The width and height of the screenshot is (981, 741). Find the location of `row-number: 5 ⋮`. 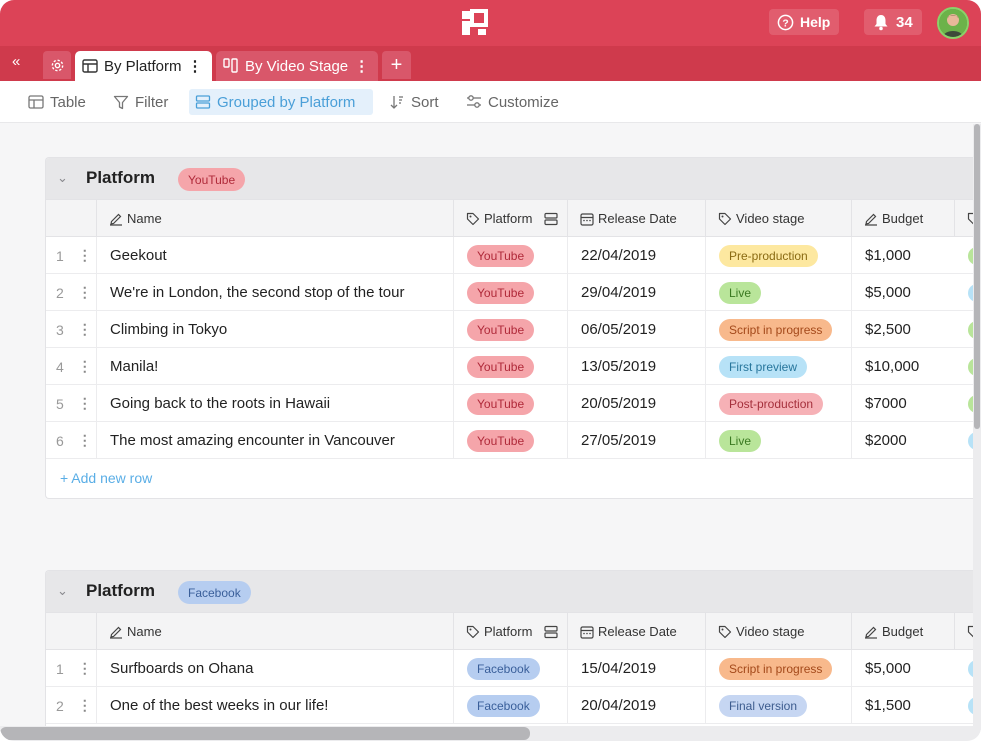

row-number: 5 ⋮ is located at coordinates (74, 403).